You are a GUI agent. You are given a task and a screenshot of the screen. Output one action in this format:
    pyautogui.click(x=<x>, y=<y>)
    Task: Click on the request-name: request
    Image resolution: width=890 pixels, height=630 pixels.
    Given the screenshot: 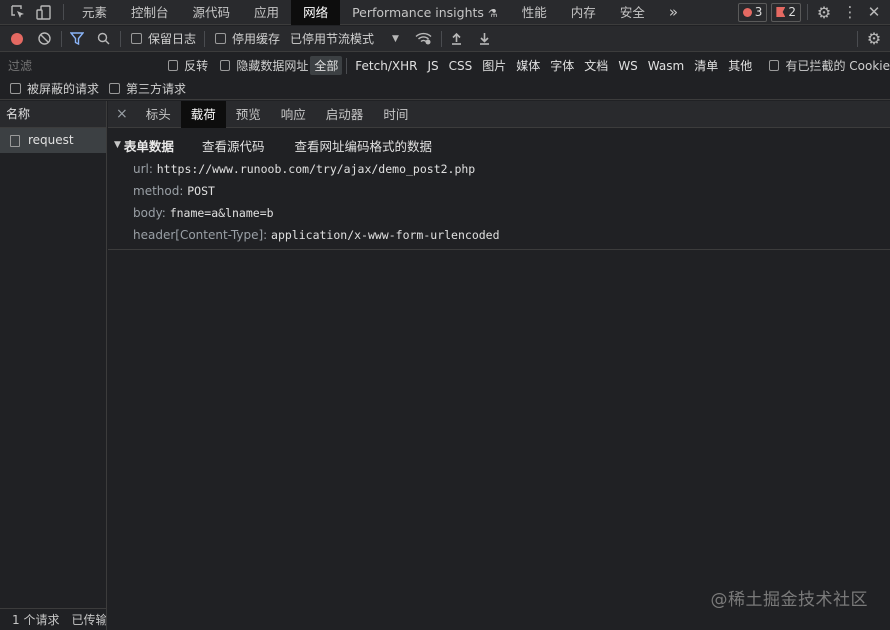 What is the action you would take?
    pyautogui.click(x=51, y=140)
    